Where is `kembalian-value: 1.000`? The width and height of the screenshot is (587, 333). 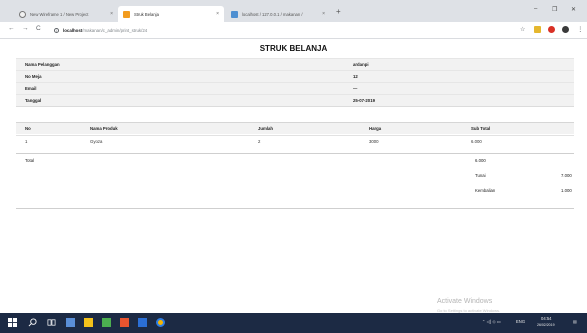 kembalian-value: 1.000 is located at coordinates (566, 190).